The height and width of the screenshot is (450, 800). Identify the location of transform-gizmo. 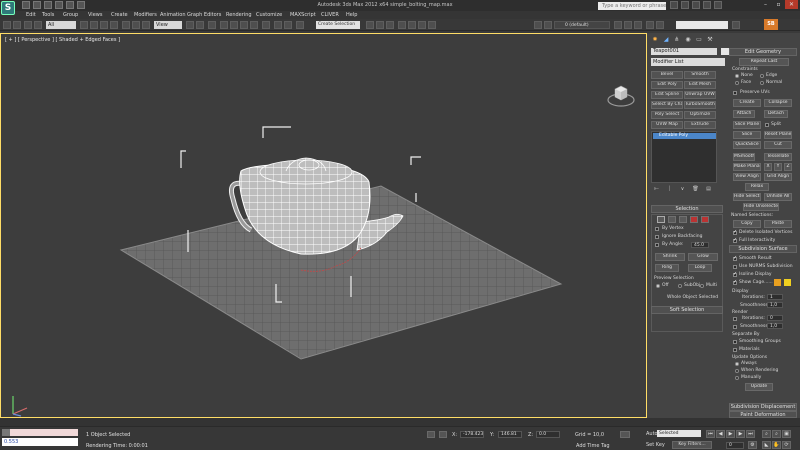
(20, 406).